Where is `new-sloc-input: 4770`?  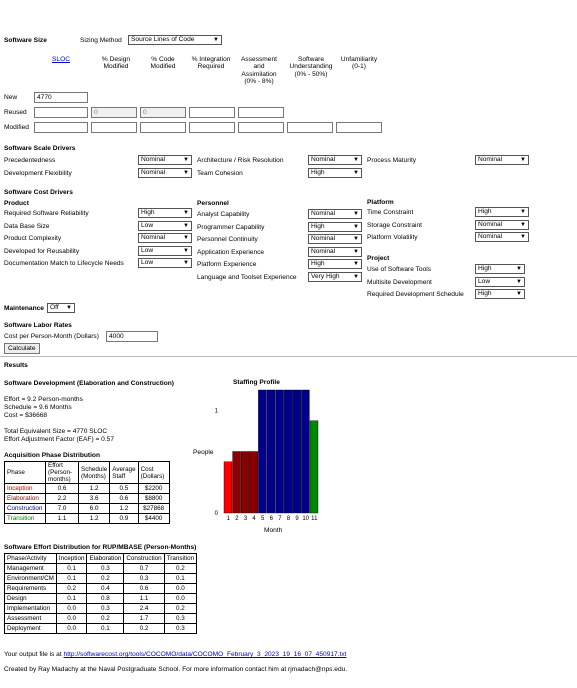
new-sloc-input: 4770 is located at coordinates (61, 97).